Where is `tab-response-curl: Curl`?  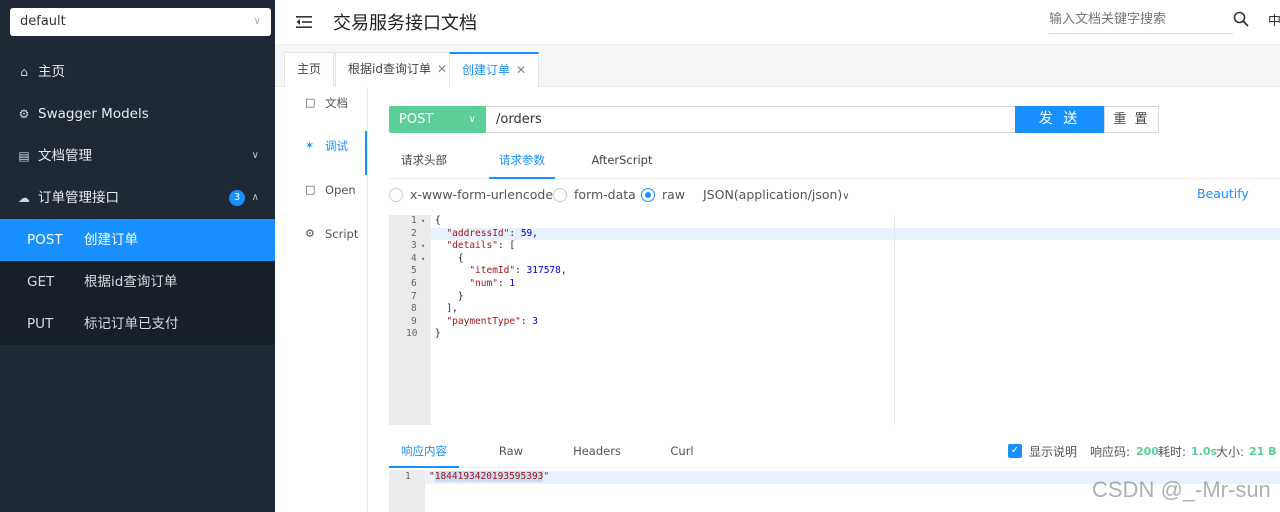
tab-response-curl: Curl is located at coordinates (682, 452).